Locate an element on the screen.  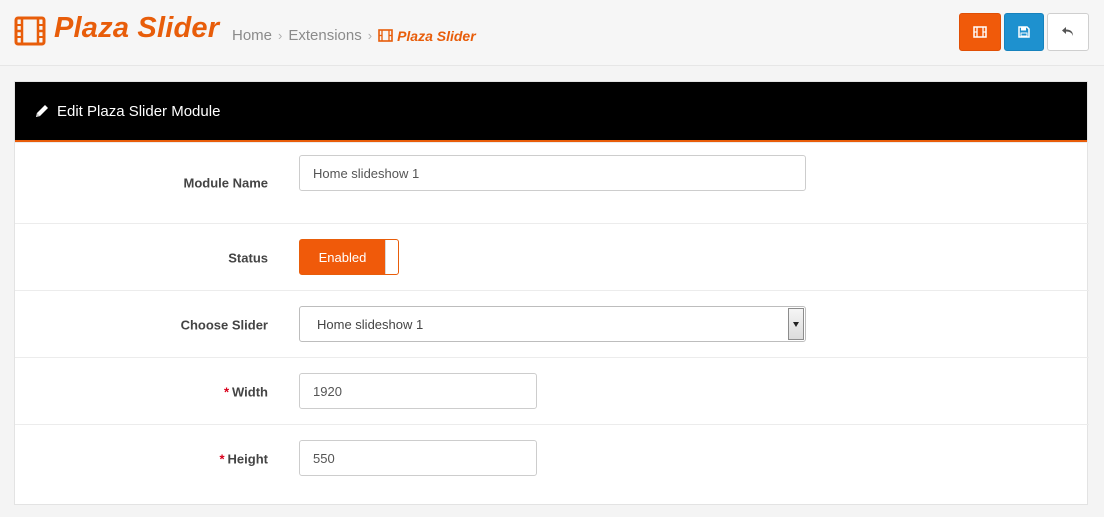
width-label: * Width is located at coordinates (246, 392).